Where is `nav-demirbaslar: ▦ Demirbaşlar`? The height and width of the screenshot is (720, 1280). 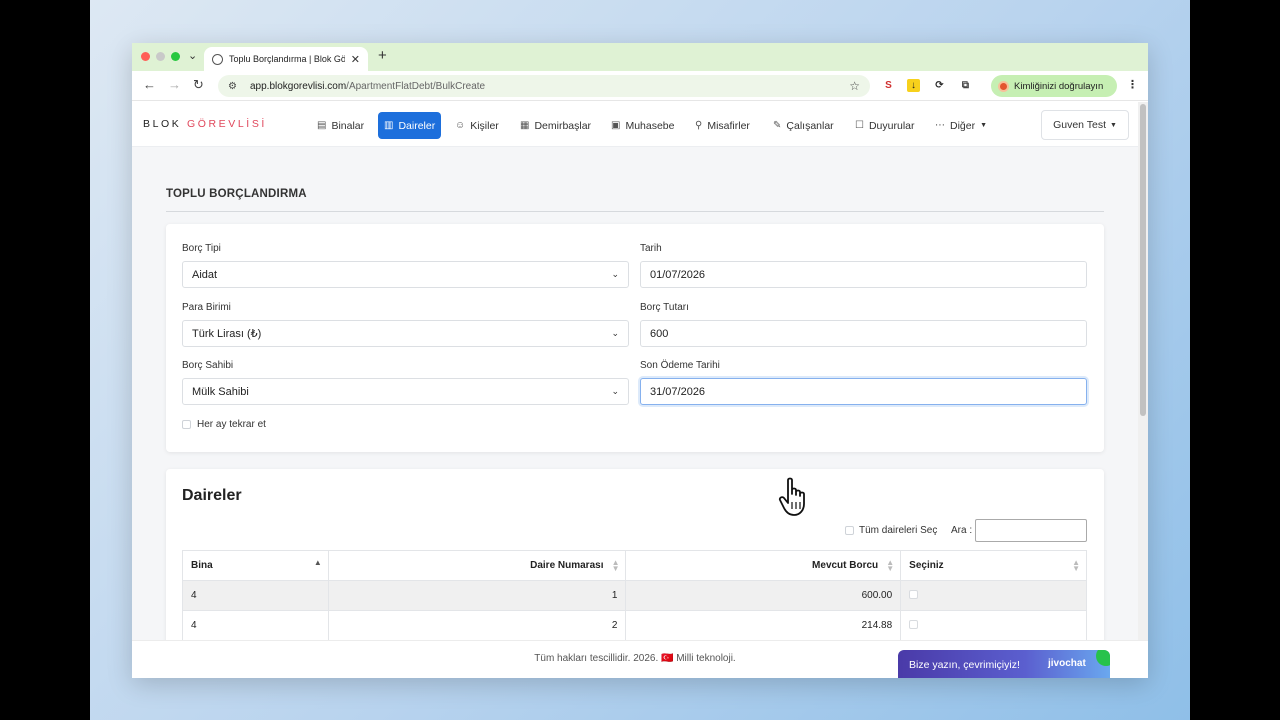
nav-demirbaslar: ▦ Demirbaşlar is located at coordinates (555, 125).